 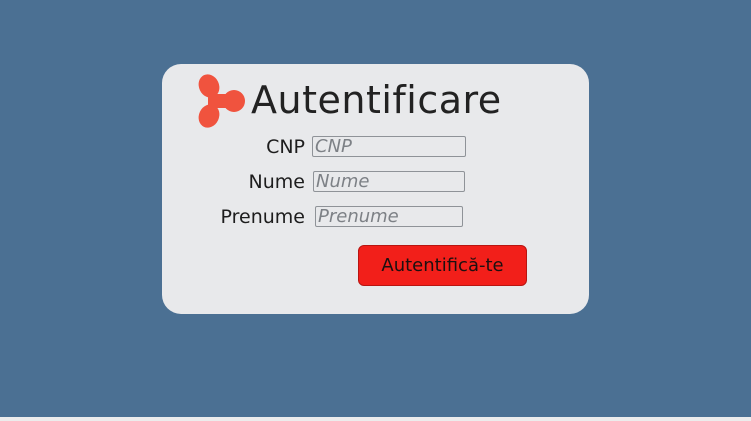 I want to click on prenume-label: Prenume, so click(x=263, y=217).